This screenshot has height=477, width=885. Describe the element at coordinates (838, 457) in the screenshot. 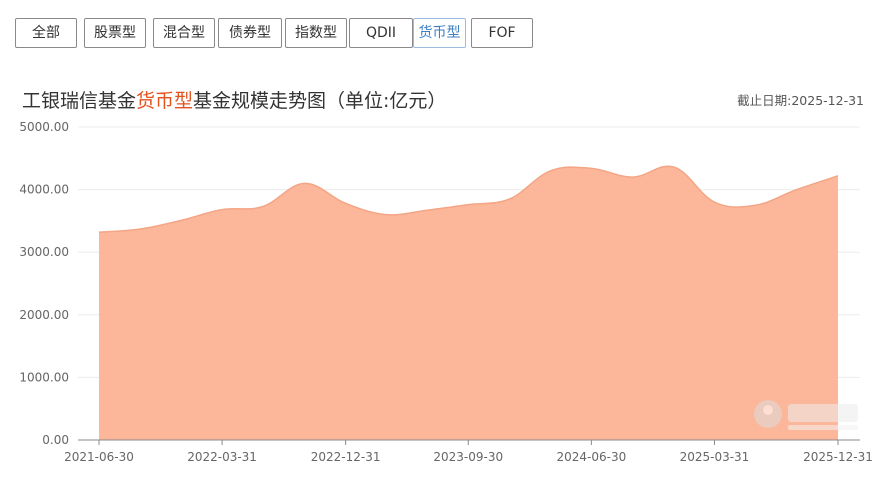

I see `x-tick-label: 2025-12-31` at that location.